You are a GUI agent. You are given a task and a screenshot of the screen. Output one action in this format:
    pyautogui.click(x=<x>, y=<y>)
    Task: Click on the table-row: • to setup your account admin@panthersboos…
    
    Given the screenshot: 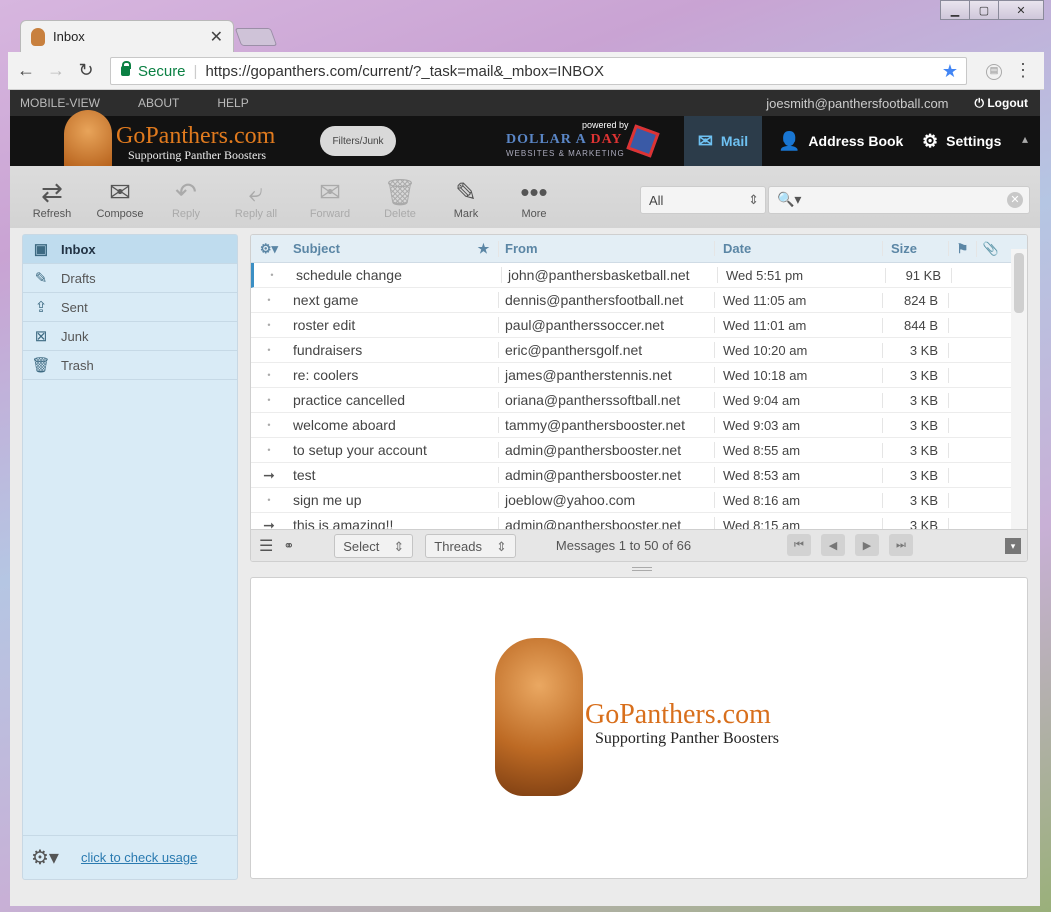 What is the action you would take?
    pyautogui.click(x=631, y=450)
    